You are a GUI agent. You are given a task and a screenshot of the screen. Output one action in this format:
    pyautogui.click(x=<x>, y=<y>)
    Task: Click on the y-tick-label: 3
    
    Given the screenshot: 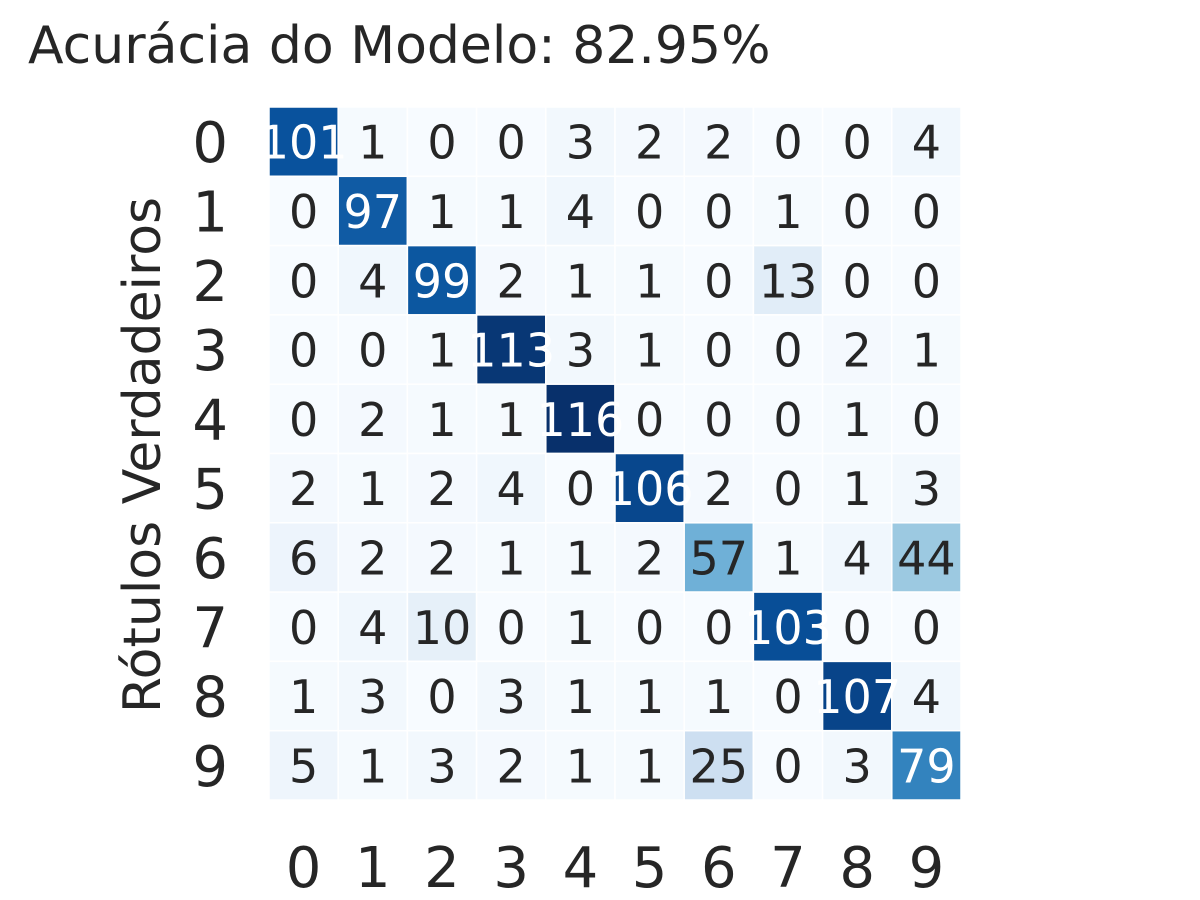 What is the action you would take?
    pyautogui.click(x=210, y=351)
    